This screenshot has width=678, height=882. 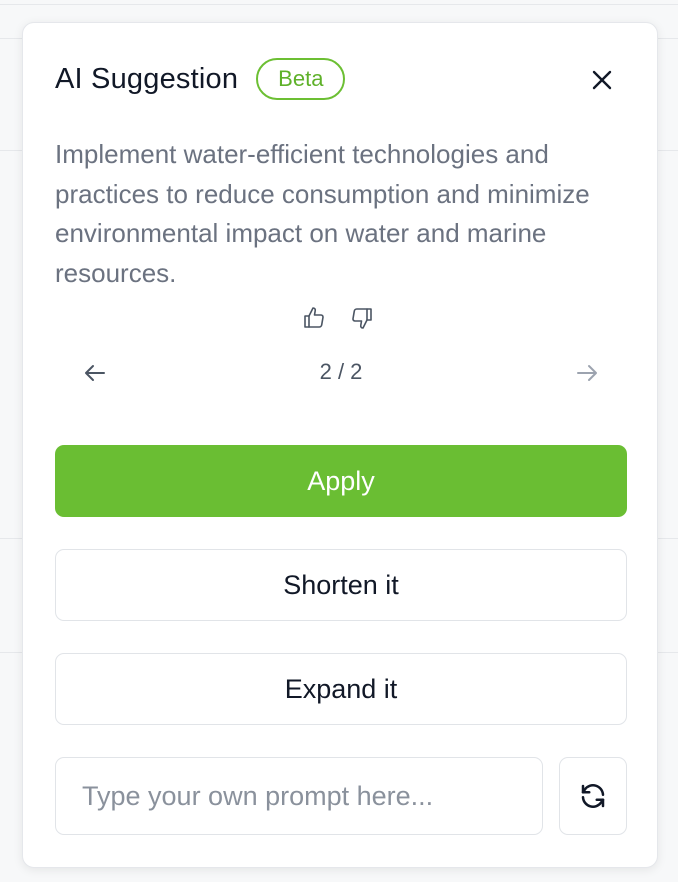 What do you see at coordinates (341, 585) in the screenshot?
I see `shorten-button: Shorten it` at bounding box center [341, 585].